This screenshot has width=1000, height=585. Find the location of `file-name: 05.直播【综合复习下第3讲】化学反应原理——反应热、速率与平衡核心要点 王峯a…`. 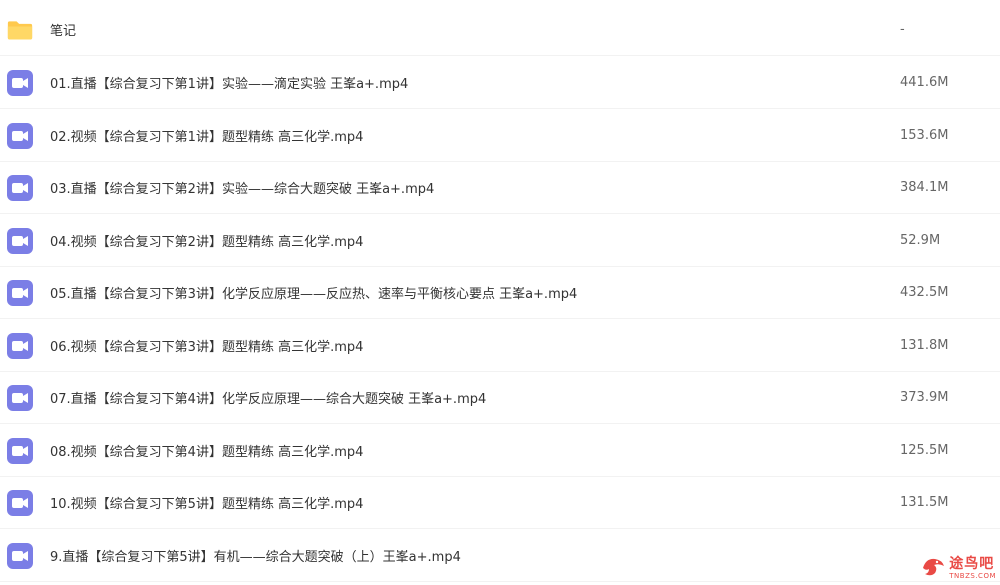

file-name: 05.直播【综合复习下第3讲】化学反应原理——反应热、速率与平衡核心要点 王峯a… is located at coordinates (313, 292).